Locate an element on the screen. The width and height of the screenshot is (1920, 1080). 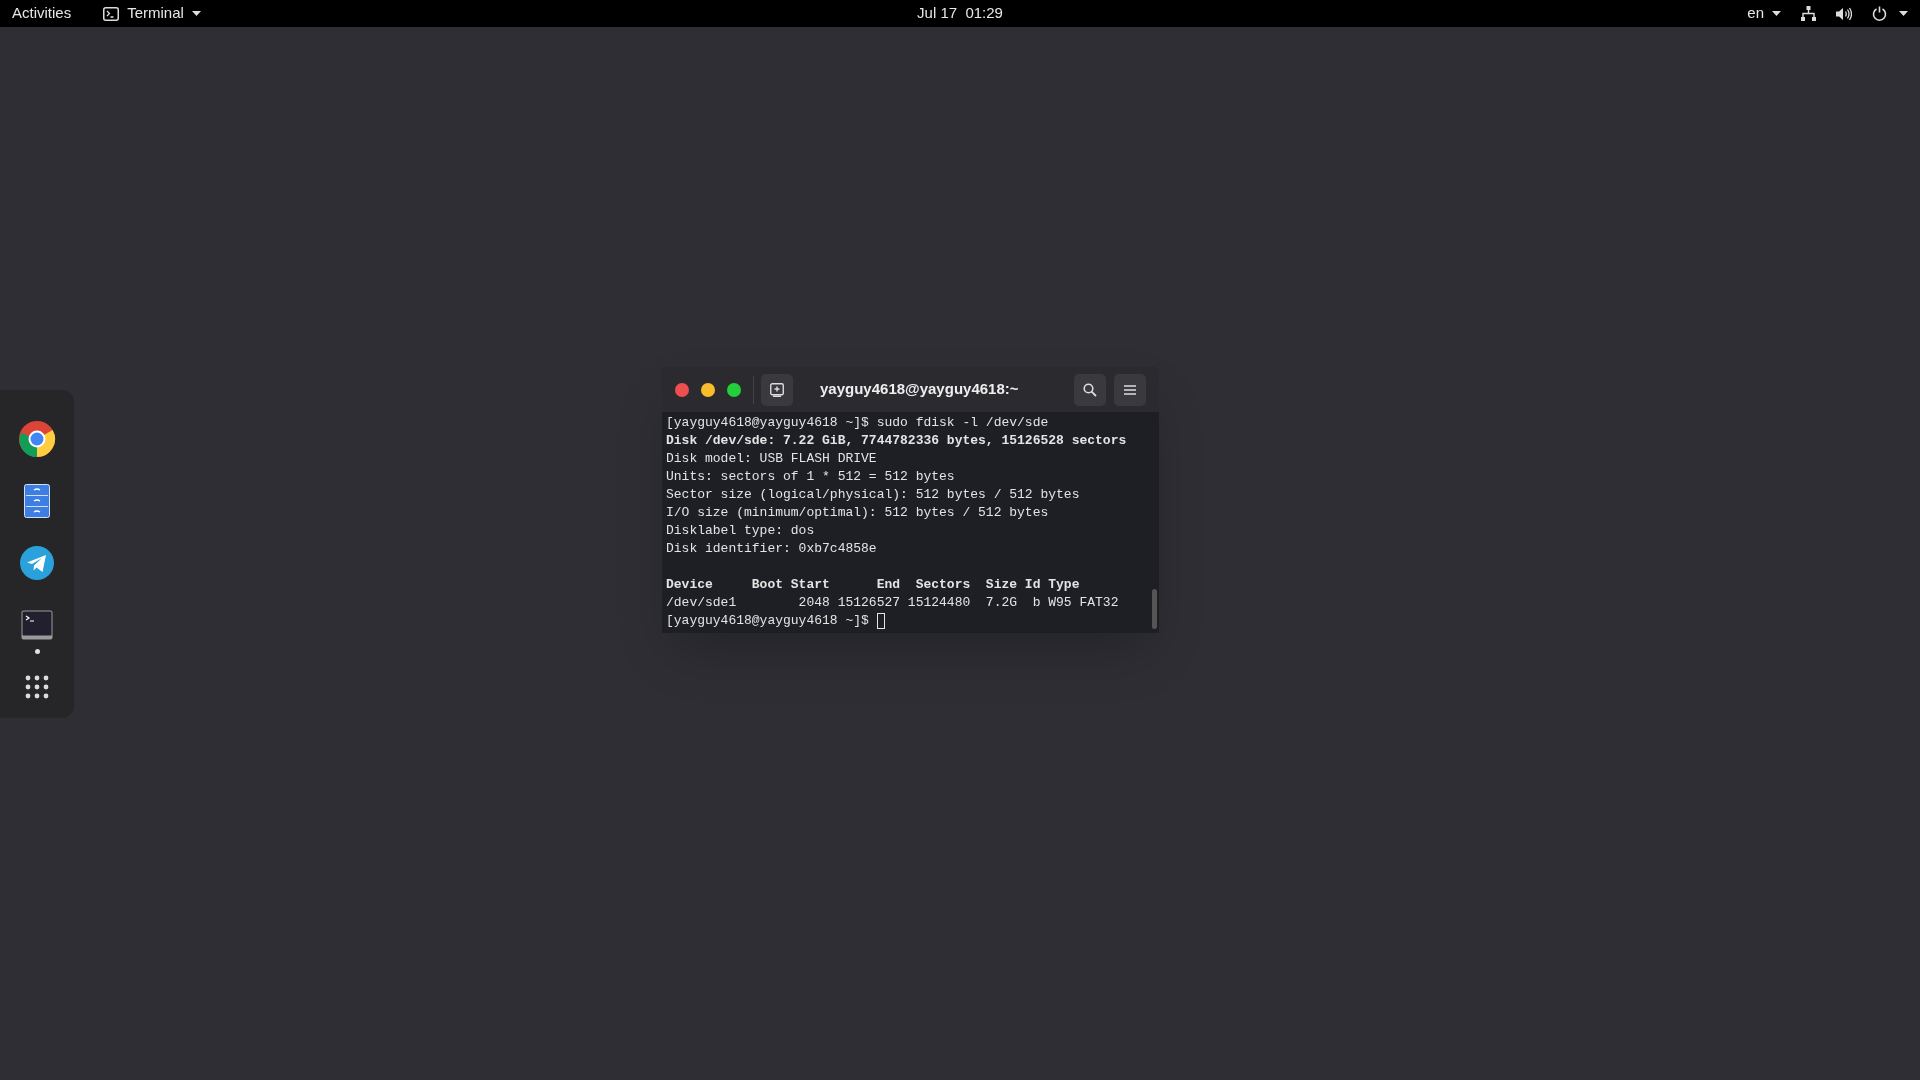
new-tab-button is located at coordinates (777, 389).